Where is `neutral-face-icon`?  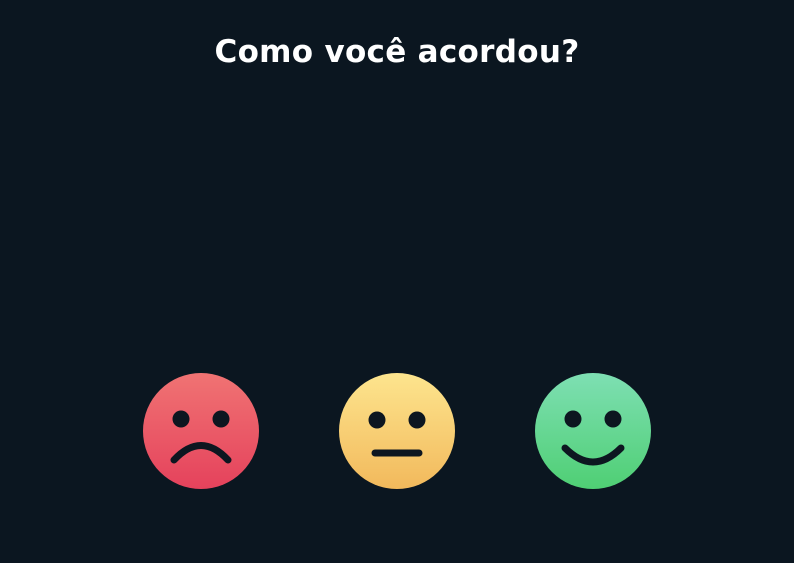 neutral-face-icon is located at coordinates (397, 431).